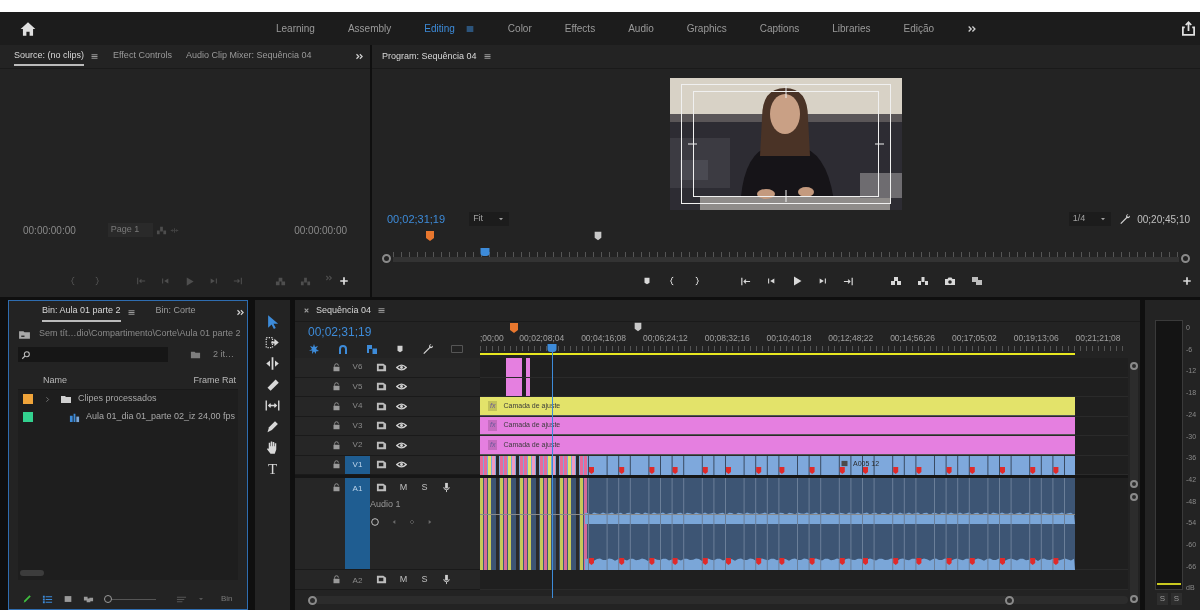 The height and width of the screenshot is (610, 1200). I want to click on workspace-tab: Color, so click(519, 28).